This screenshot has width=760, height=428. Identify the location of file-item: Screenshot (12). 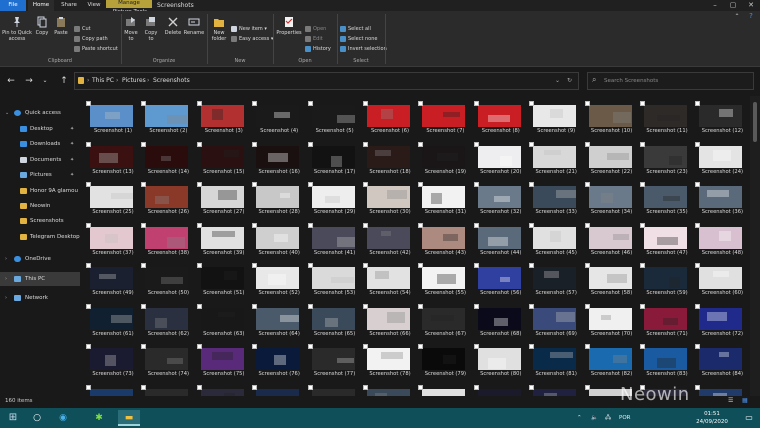
(722, 119).